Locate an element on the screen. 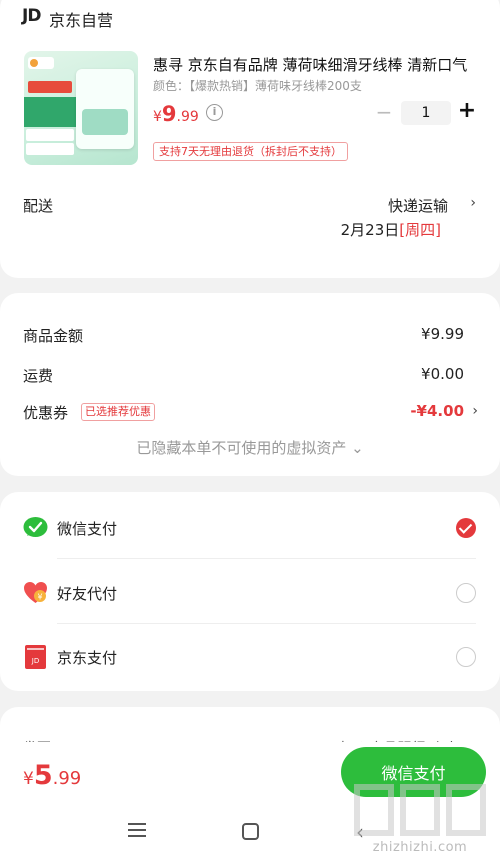  total-price: ¥5.99 is located at coordinates (52, 775).